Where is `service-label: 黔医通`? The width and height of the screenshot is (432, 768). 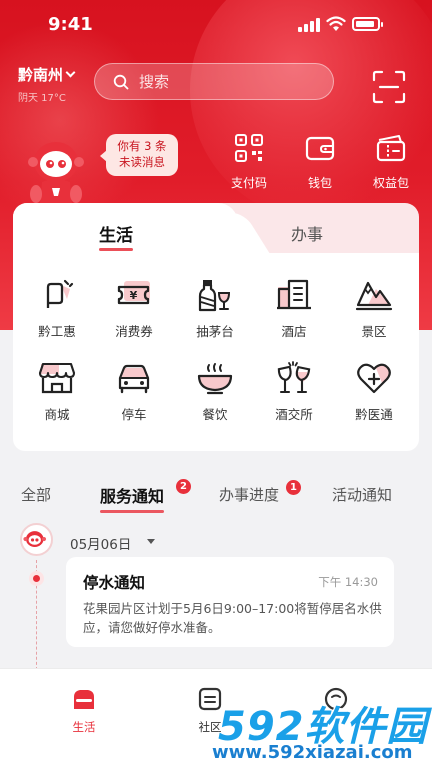 service-label: 黔医通 is located at coordinates (374, 414).